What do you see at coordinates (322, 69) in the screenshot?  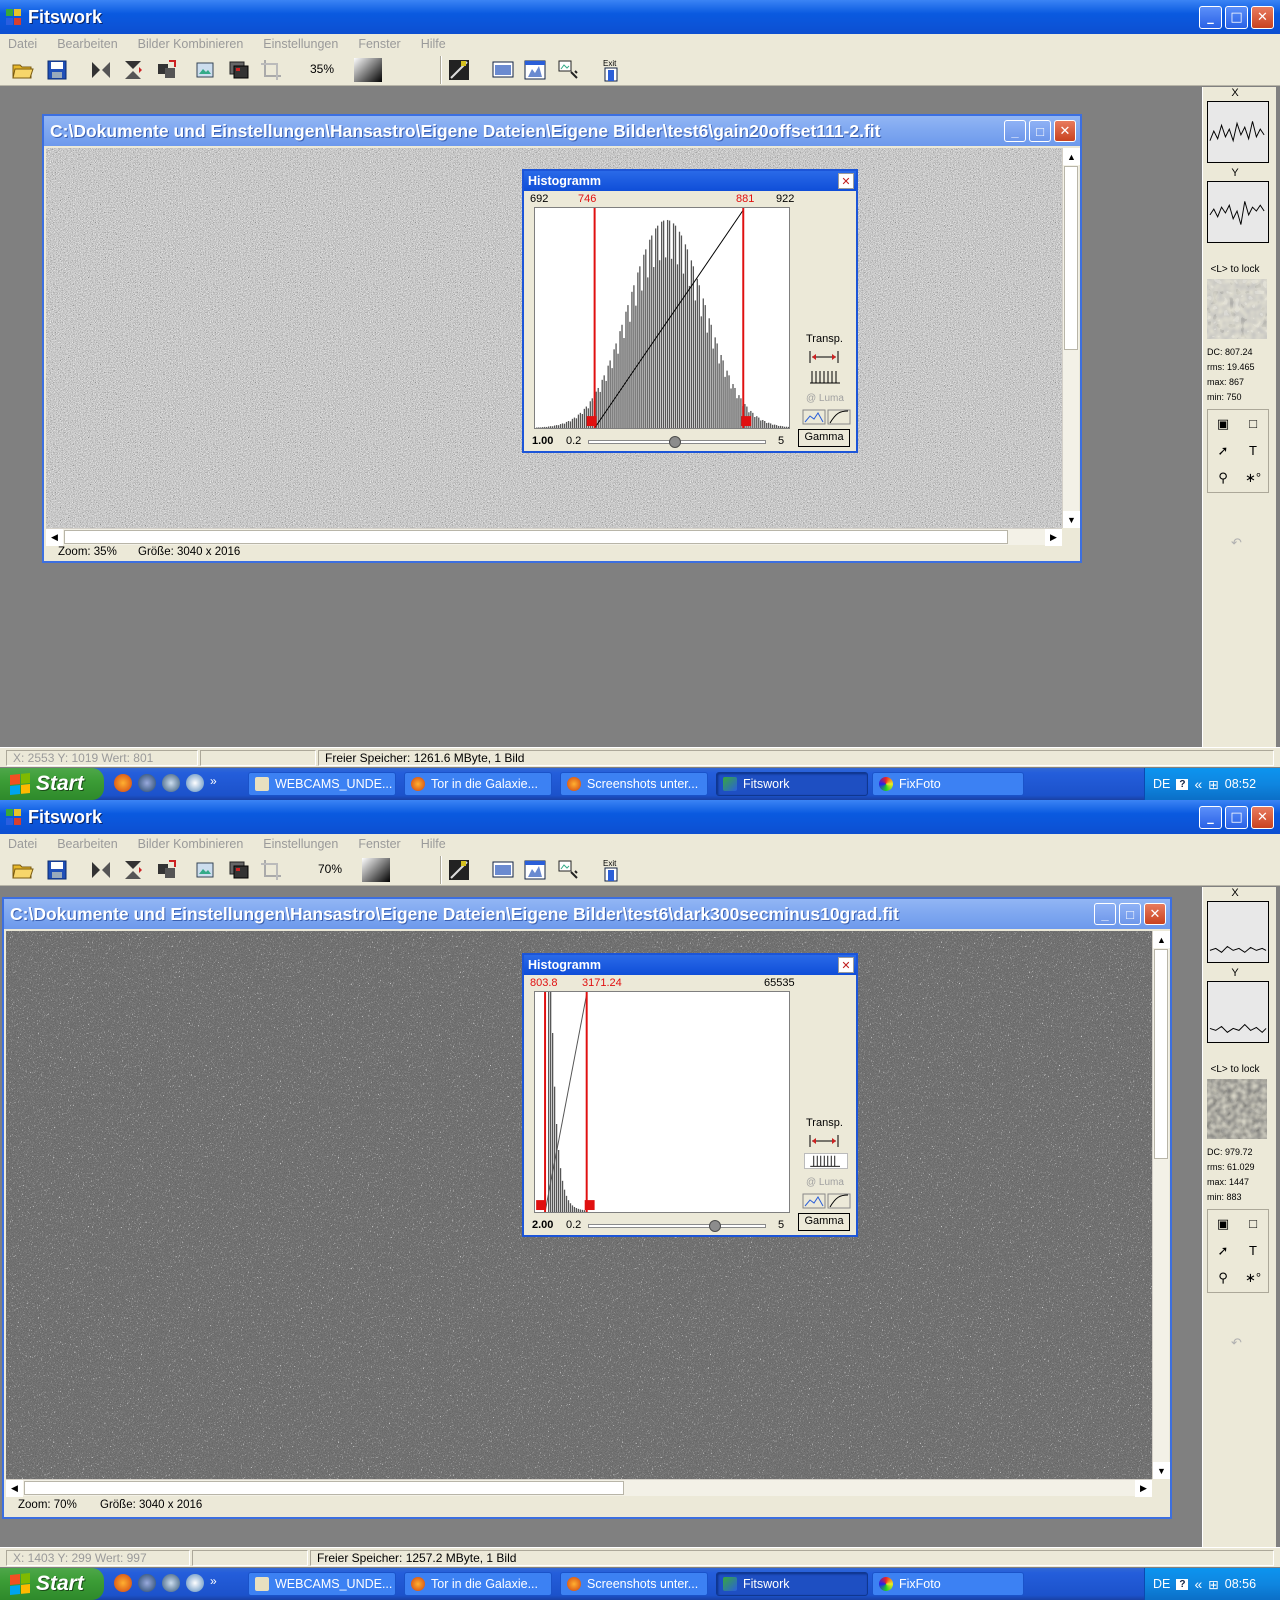 I see `zoom-select: 35%` at bounding box center [322, 69].